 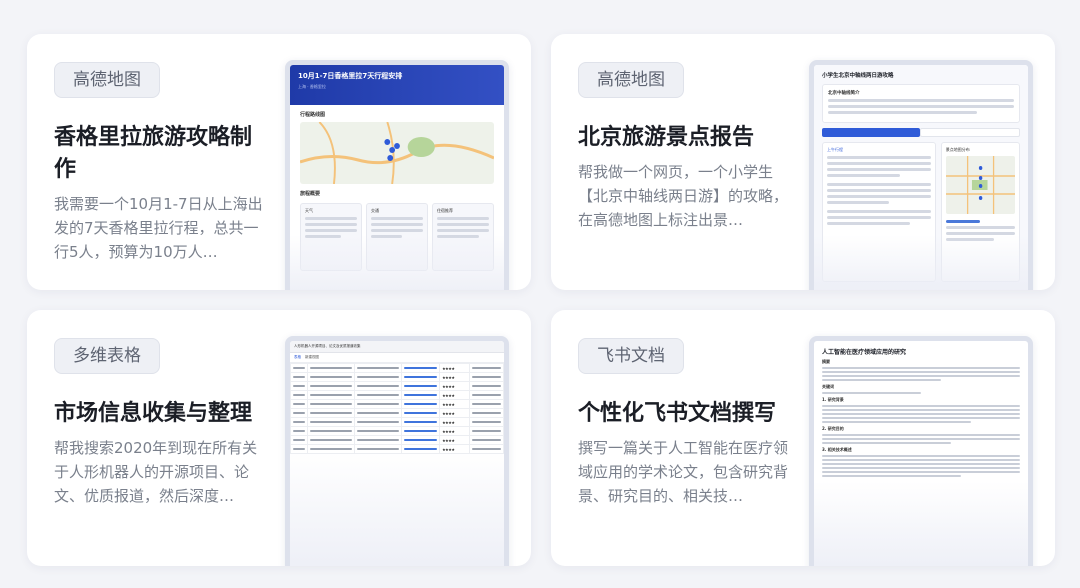 What do you see at coordinates (310, 194) in the screenshot?
I see `overview-label: 旅程概要` at bounding box center [310, 194].